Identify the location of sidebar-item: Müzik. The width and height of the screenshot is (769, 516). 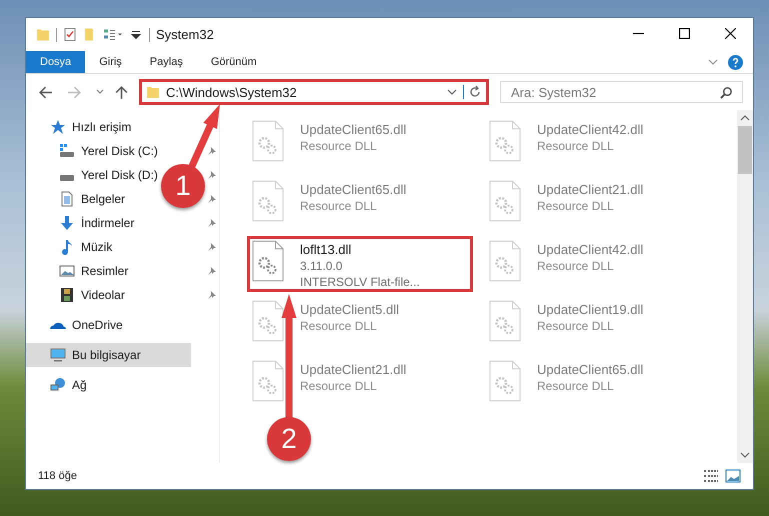
(85, 247).